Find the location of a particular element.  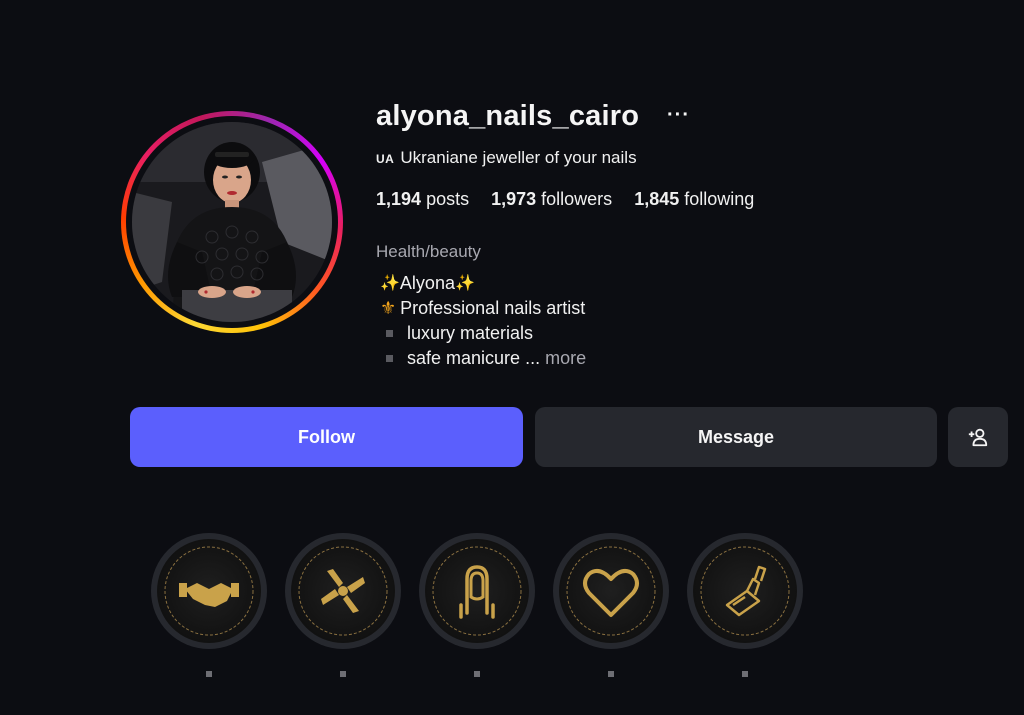

profile-avatar is located at coordinates (232, 222).